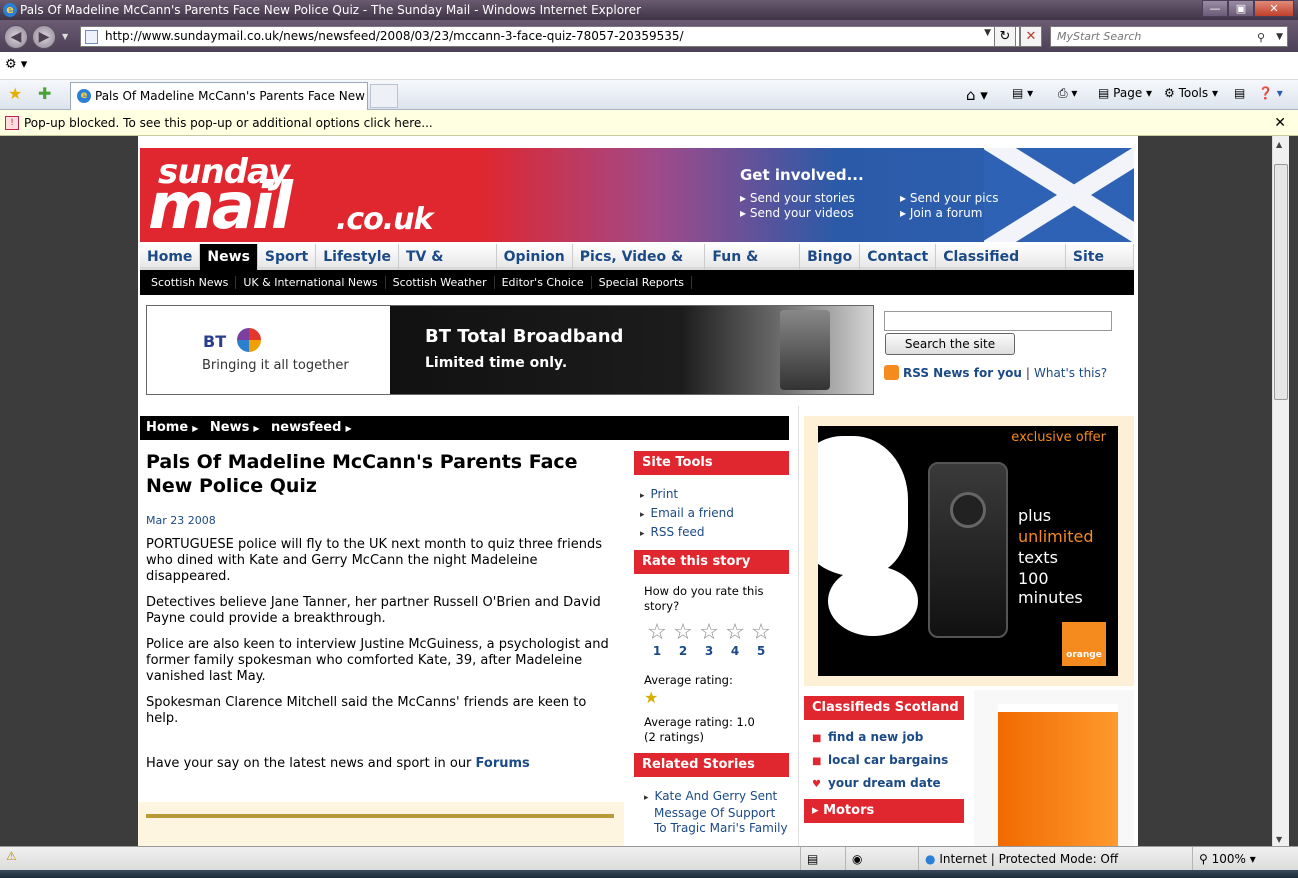 This screenshot has width=1298, height=878. I want to click on star-2-icon: ☆, so click(683, 633).